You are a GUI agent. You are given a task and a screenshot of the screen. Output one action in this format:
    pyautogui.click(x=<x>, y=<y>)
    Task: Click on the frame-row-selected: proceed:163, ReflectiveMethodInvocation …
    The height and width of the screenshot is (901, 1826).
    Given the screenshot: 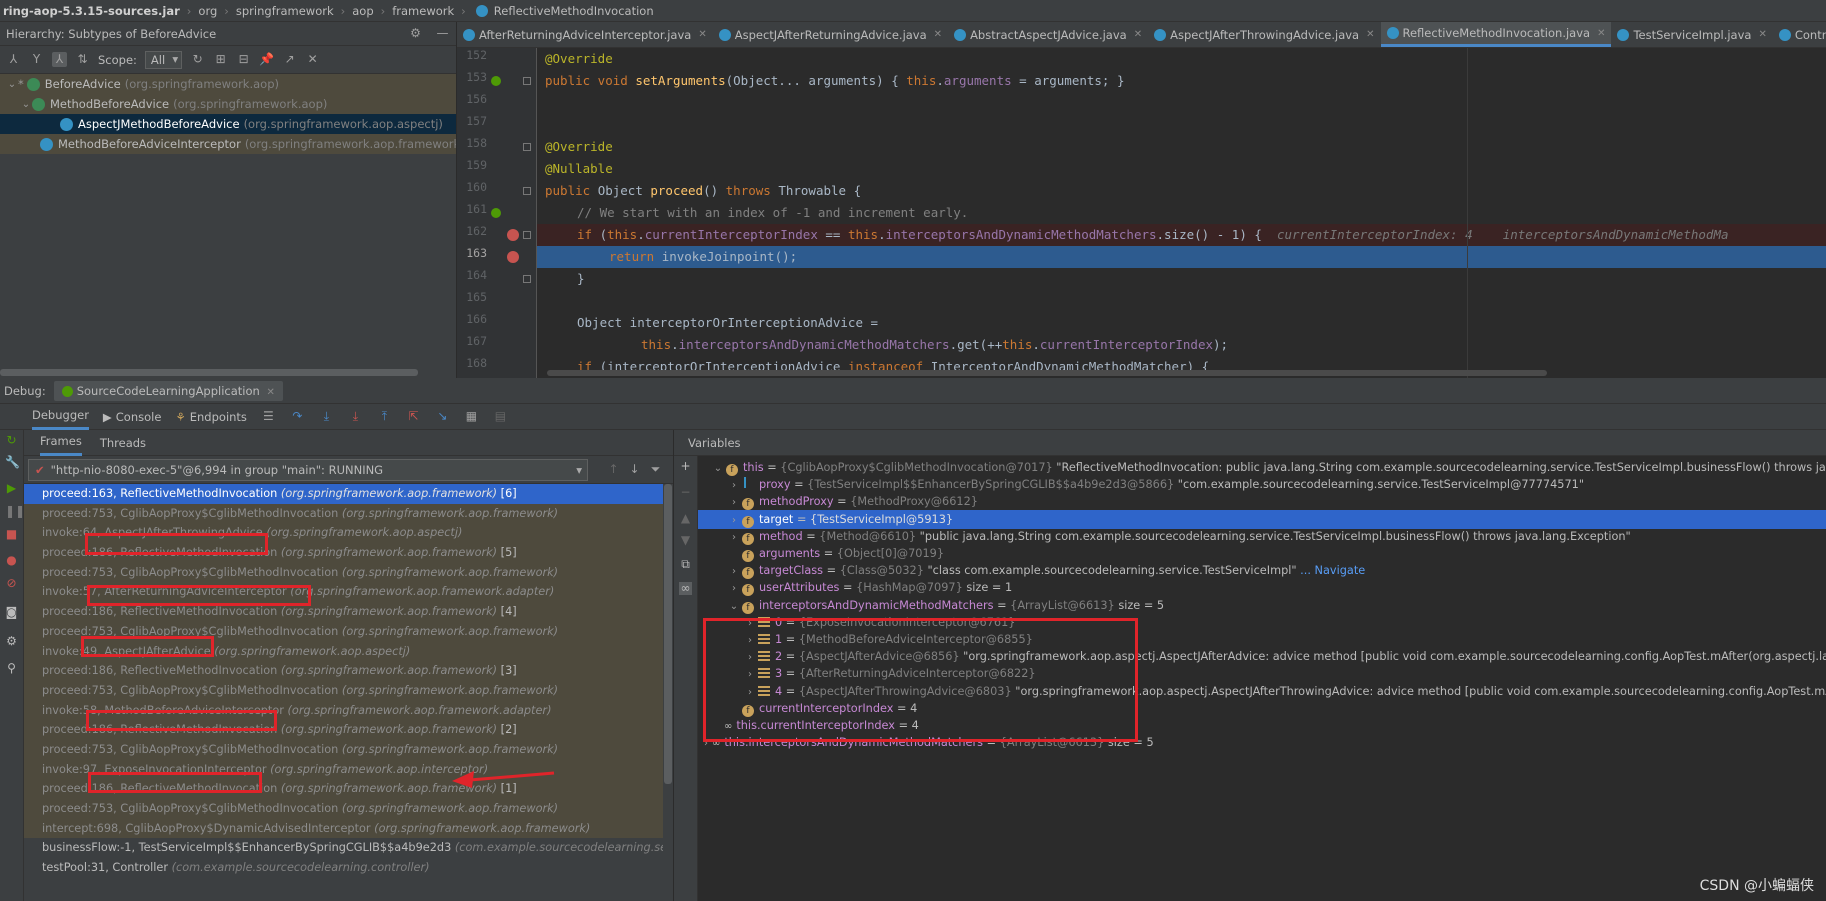 What is the action you would take?
    pyautogui.click(x=348, y=494)
    